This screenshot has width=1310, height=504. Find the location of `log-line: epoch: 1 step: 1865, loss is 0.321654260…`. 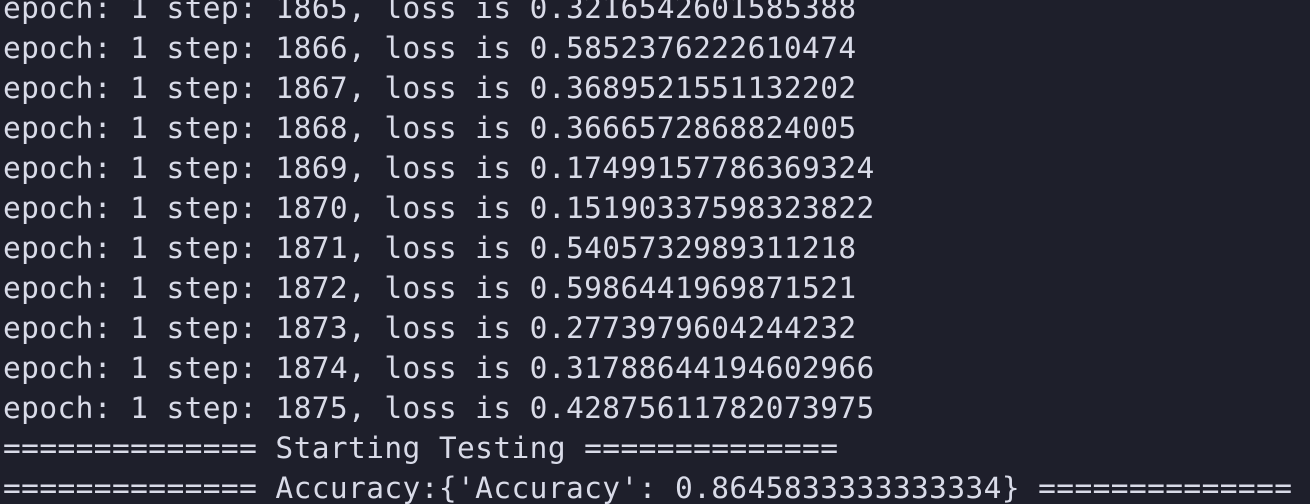

log-line: epoch: 1 step: 1865, loss is 0.321654260… is located at coordinates (430, 12).